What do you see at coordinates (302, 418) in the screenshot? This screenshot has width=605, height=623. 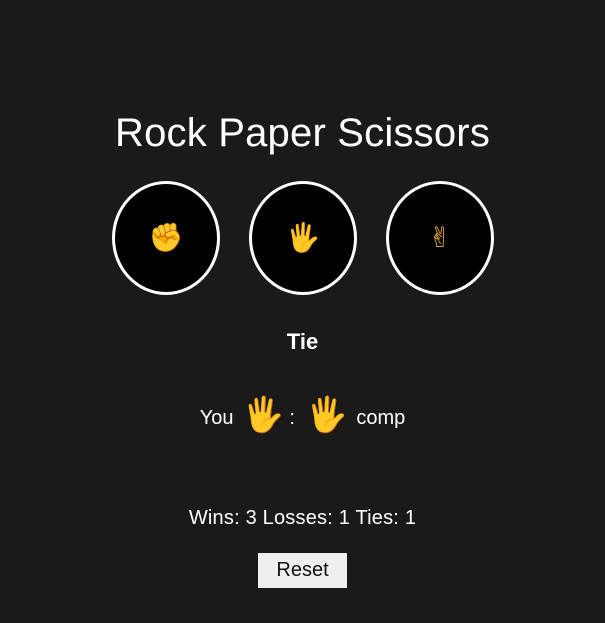 I see `matchup-display: You 🖐: 🖐 comp` at bounding box center [302, 418].